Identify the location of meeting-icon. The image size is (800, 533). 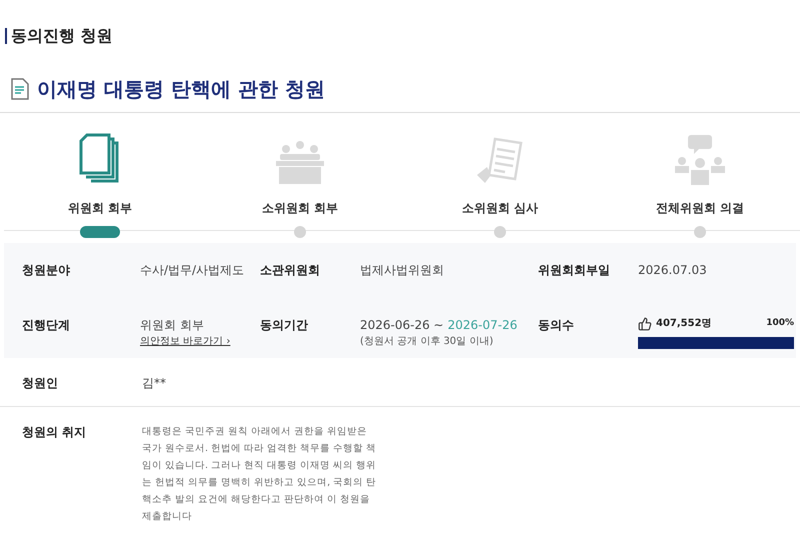
(300, 162).